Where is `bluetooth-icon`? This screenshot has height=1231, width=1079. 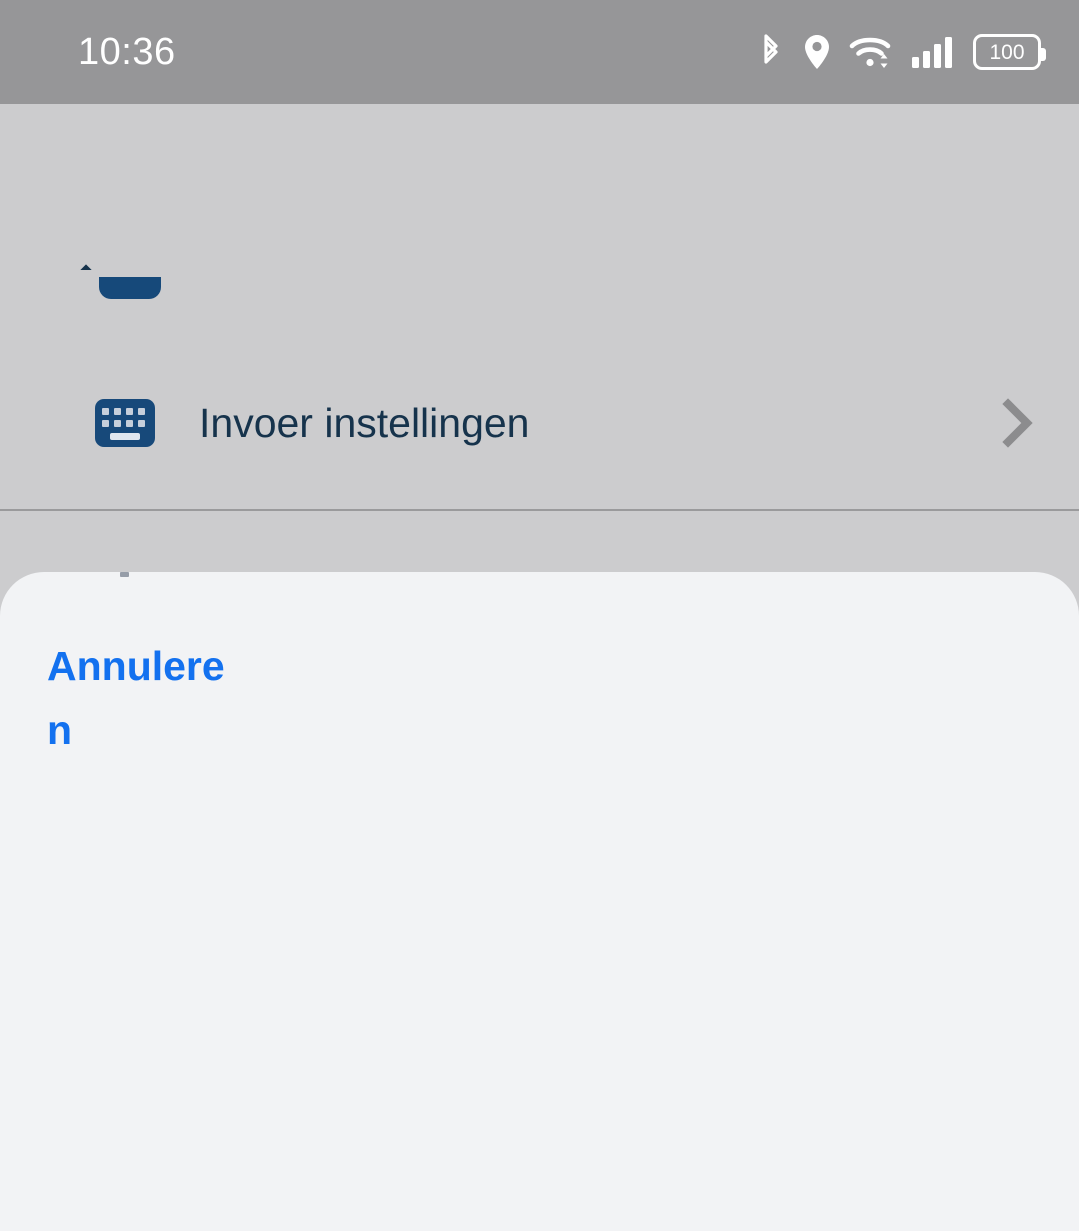 bluetooth-icon is located at coordinates (771, 52).